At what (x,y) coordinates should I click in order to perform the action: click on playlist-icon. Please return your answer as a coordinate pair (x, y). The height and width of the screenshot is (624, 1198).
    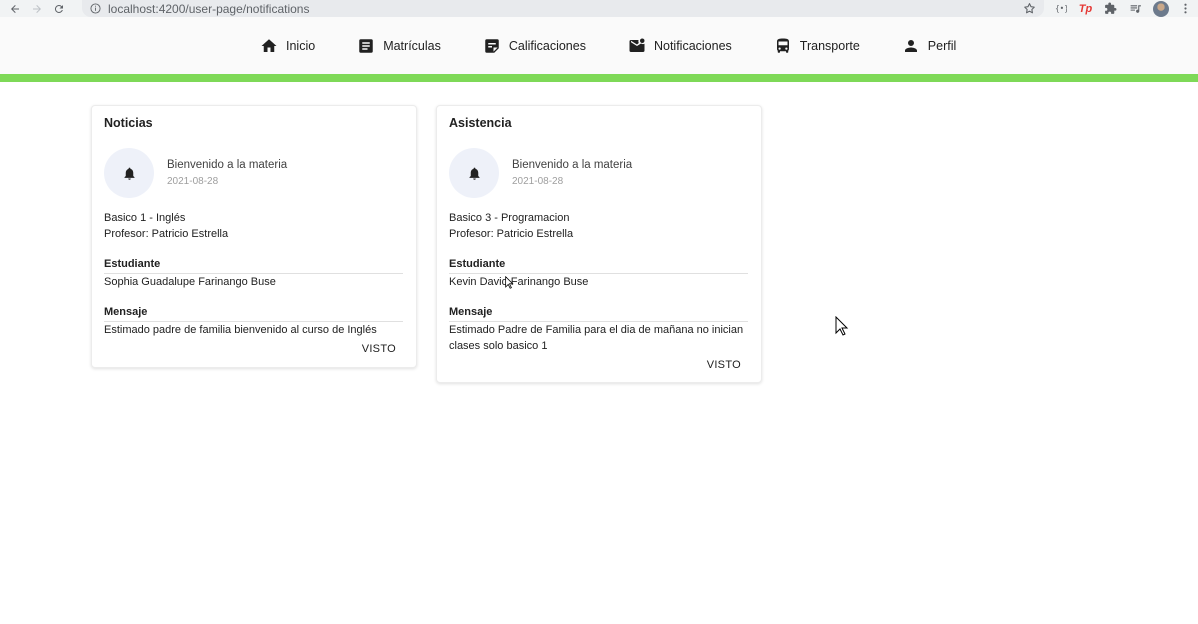
    Looking at the image, I should click on (1135, 9).